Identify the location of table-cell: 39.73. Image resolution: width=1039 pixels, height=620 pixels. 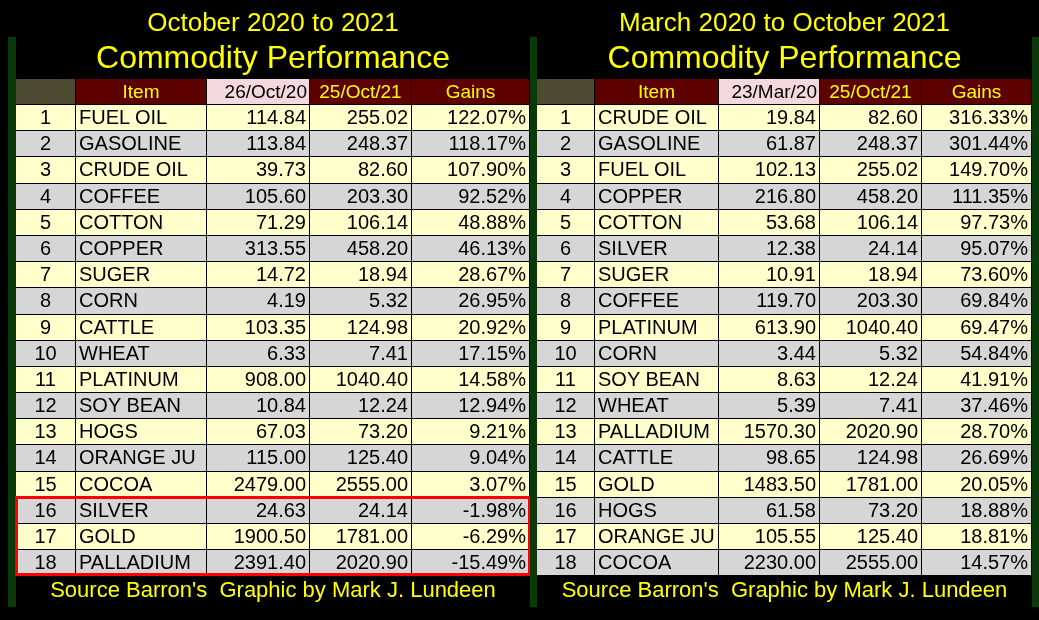
(258, 170).